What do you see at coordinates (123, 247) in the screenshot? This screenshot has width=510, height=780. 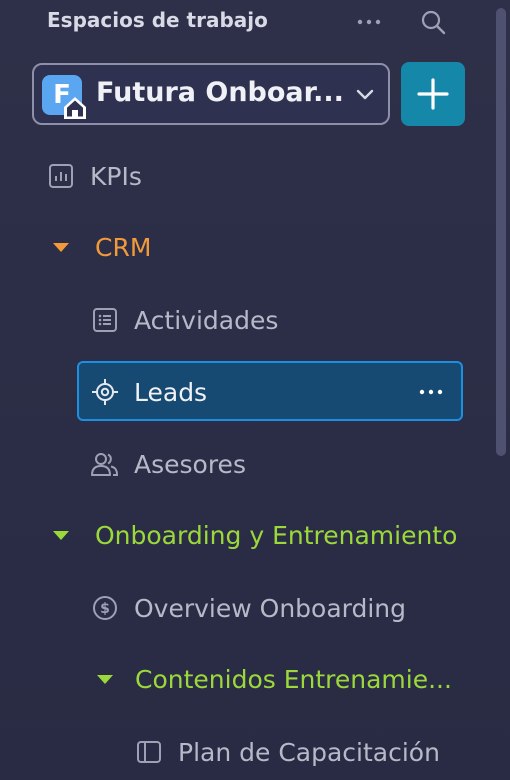 I see `sidebar-item-label: CRM` at bounding box center [123, 247].